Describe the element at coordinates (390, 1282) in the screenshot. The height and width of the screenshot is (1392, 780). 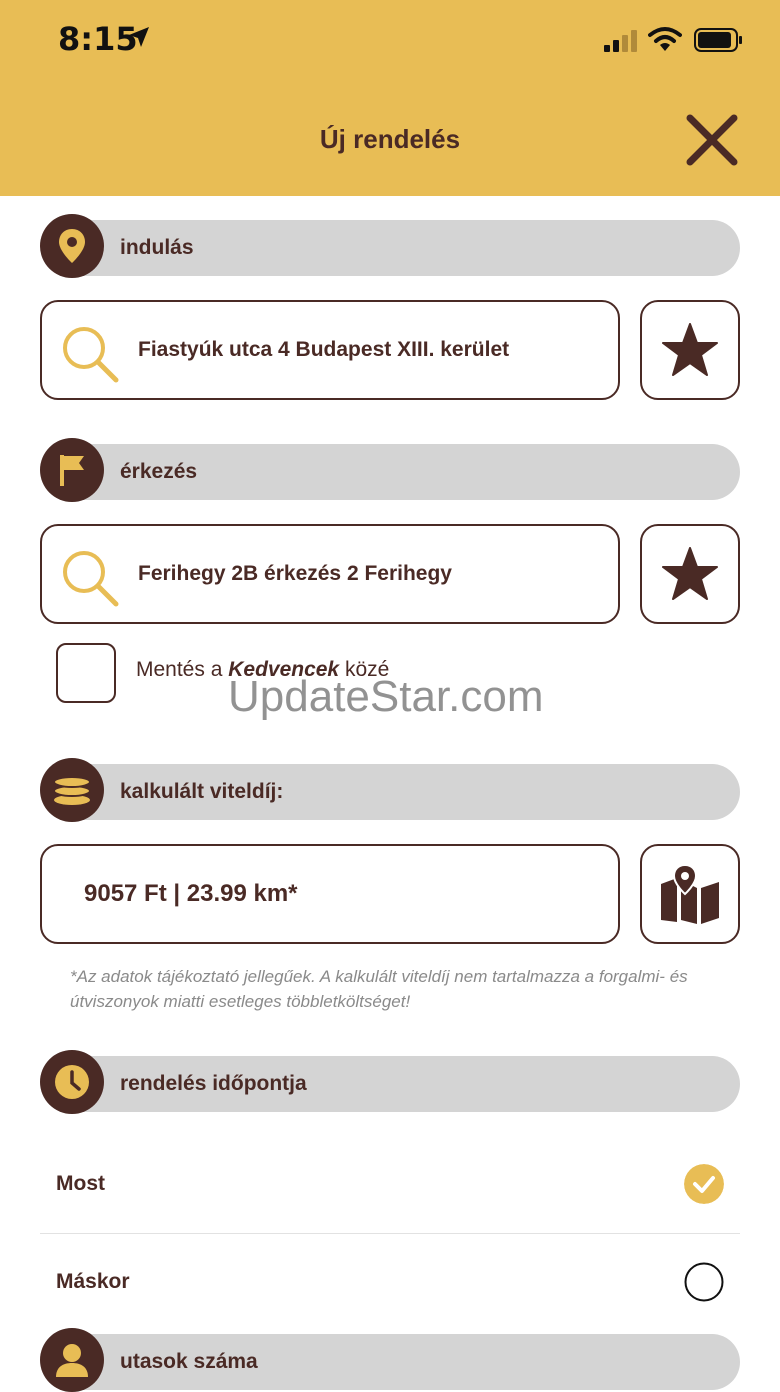
I see `order-time-option-later: Máskor` at that location.